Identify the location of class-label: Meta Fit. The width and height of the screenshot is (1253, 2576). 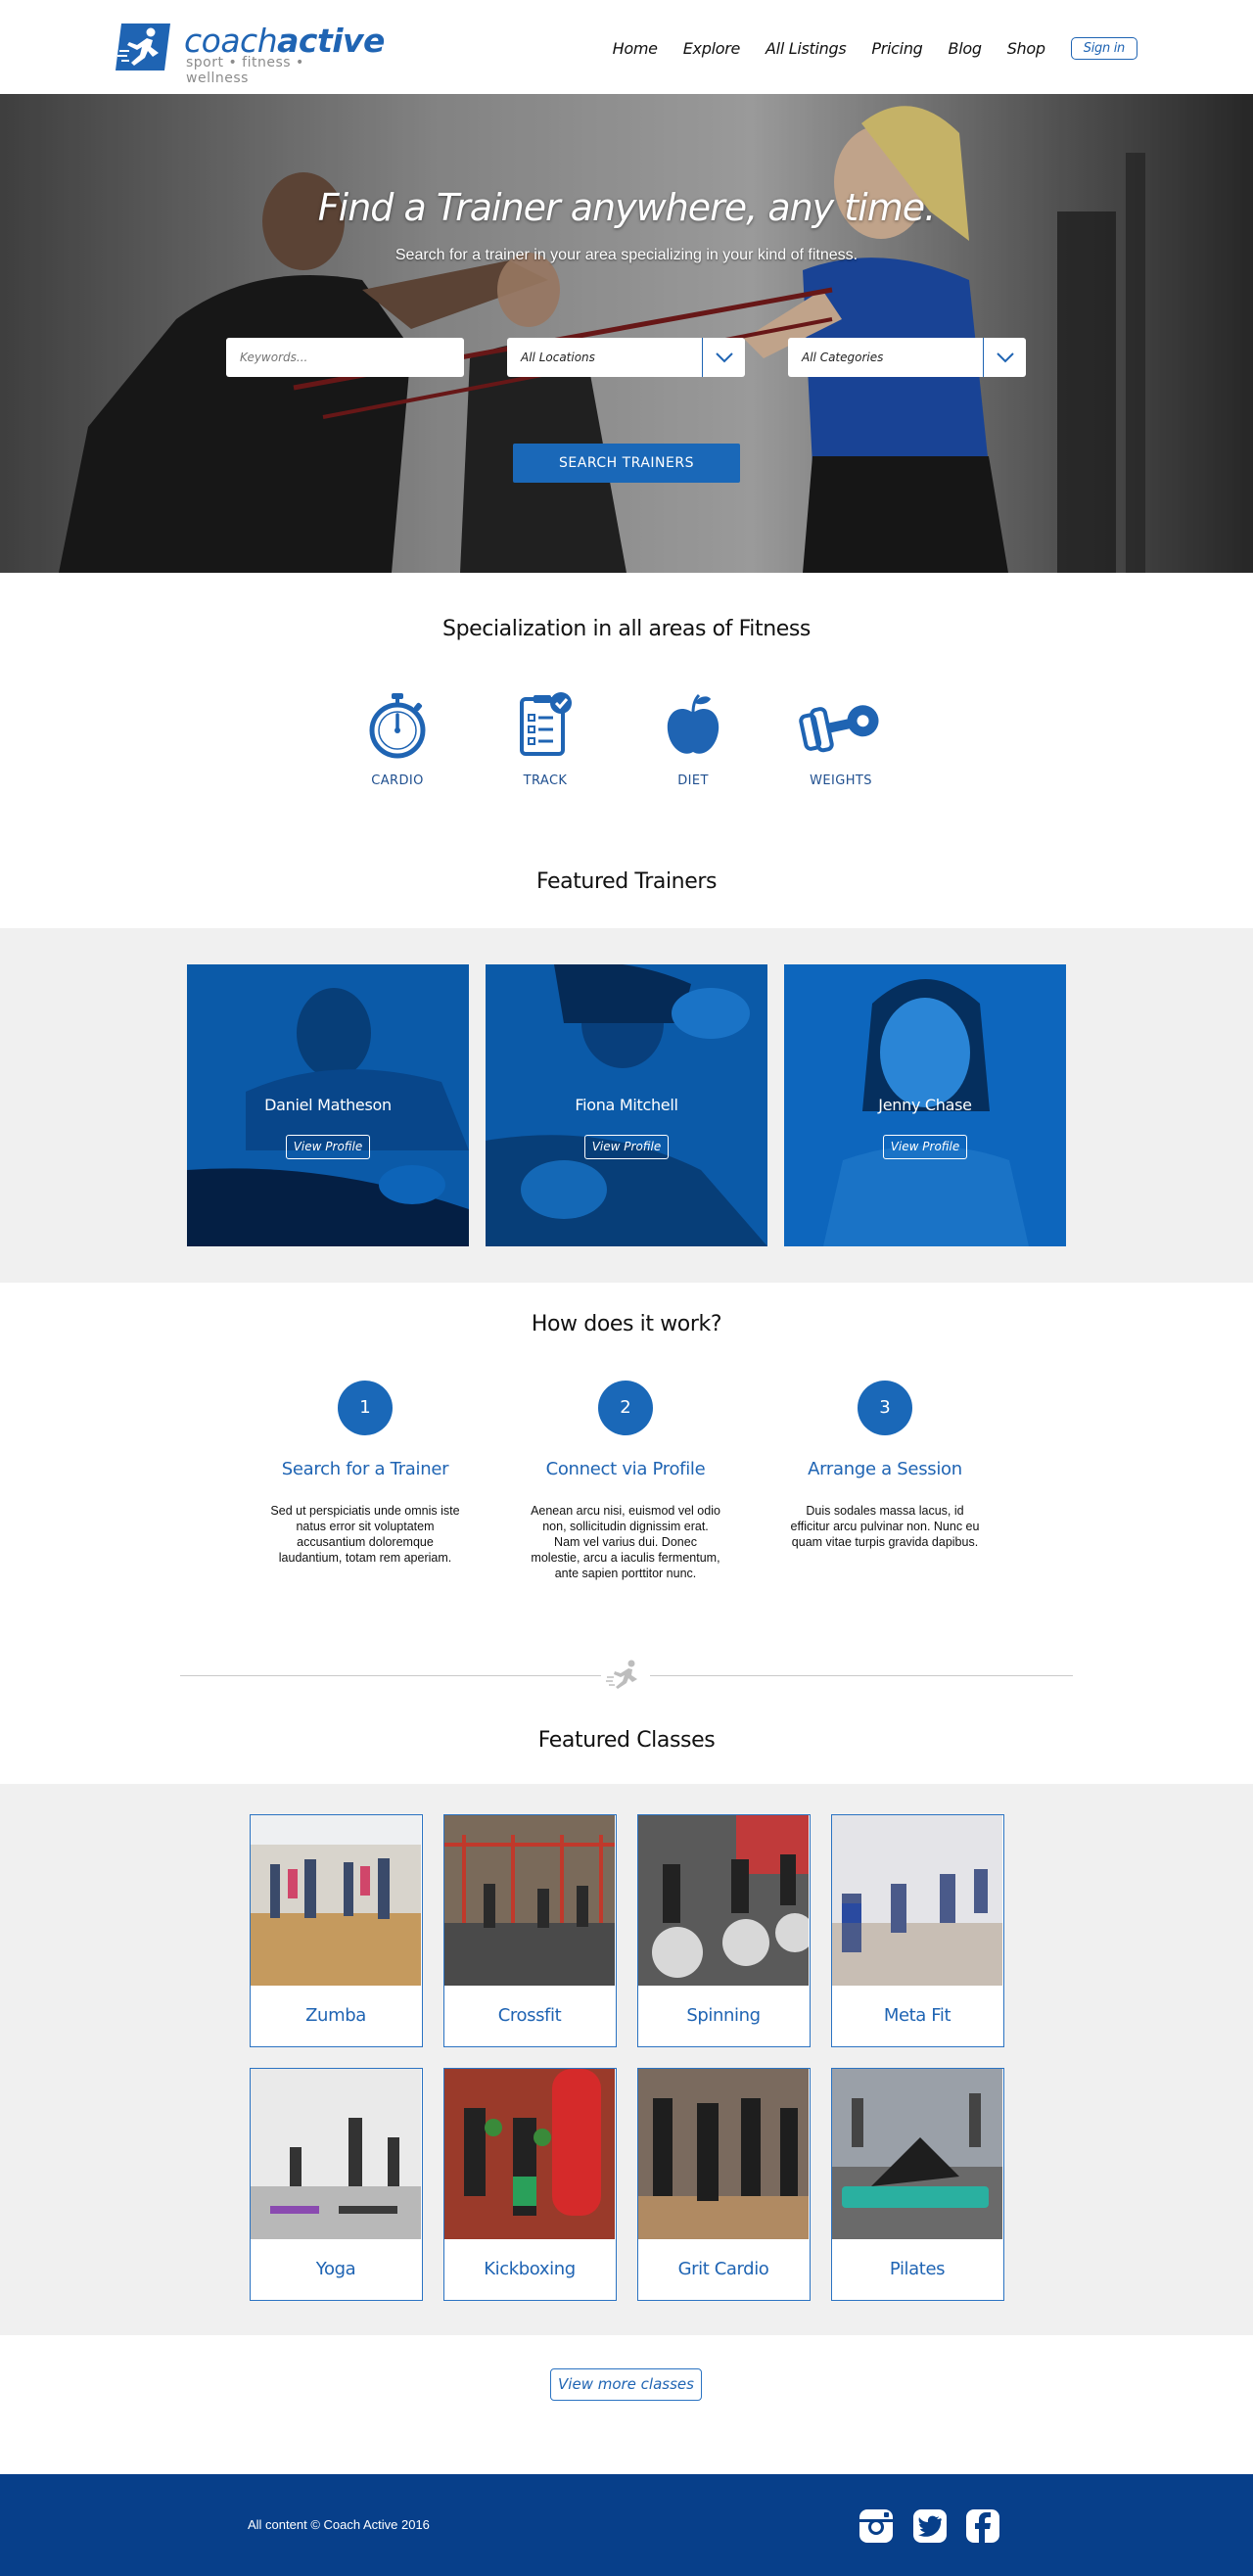
(917, 2015).